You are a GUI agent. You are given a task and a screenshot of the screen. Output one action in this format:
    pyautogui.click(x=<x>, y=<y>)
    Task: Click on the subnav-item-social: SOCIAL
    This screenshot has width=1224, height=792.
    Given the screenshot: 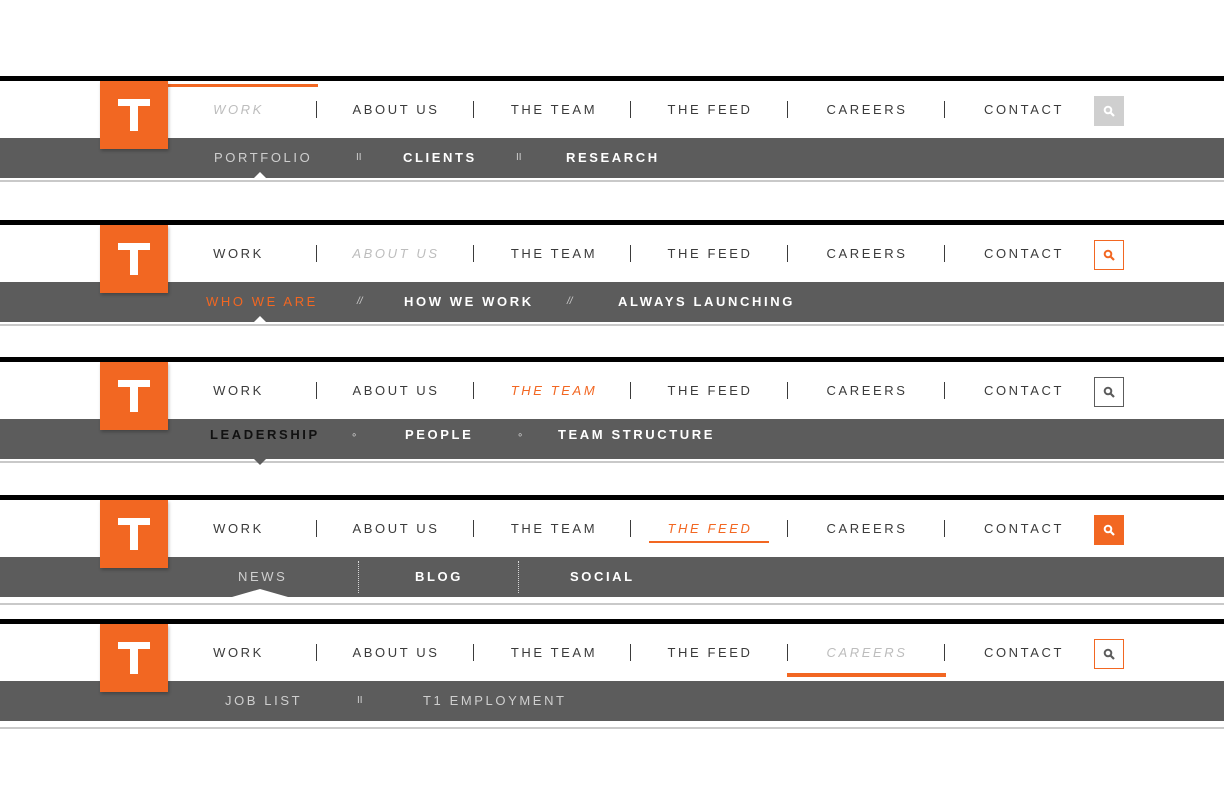 What is the action you would take?
    pyautogui.click(x=602, y=577)
    